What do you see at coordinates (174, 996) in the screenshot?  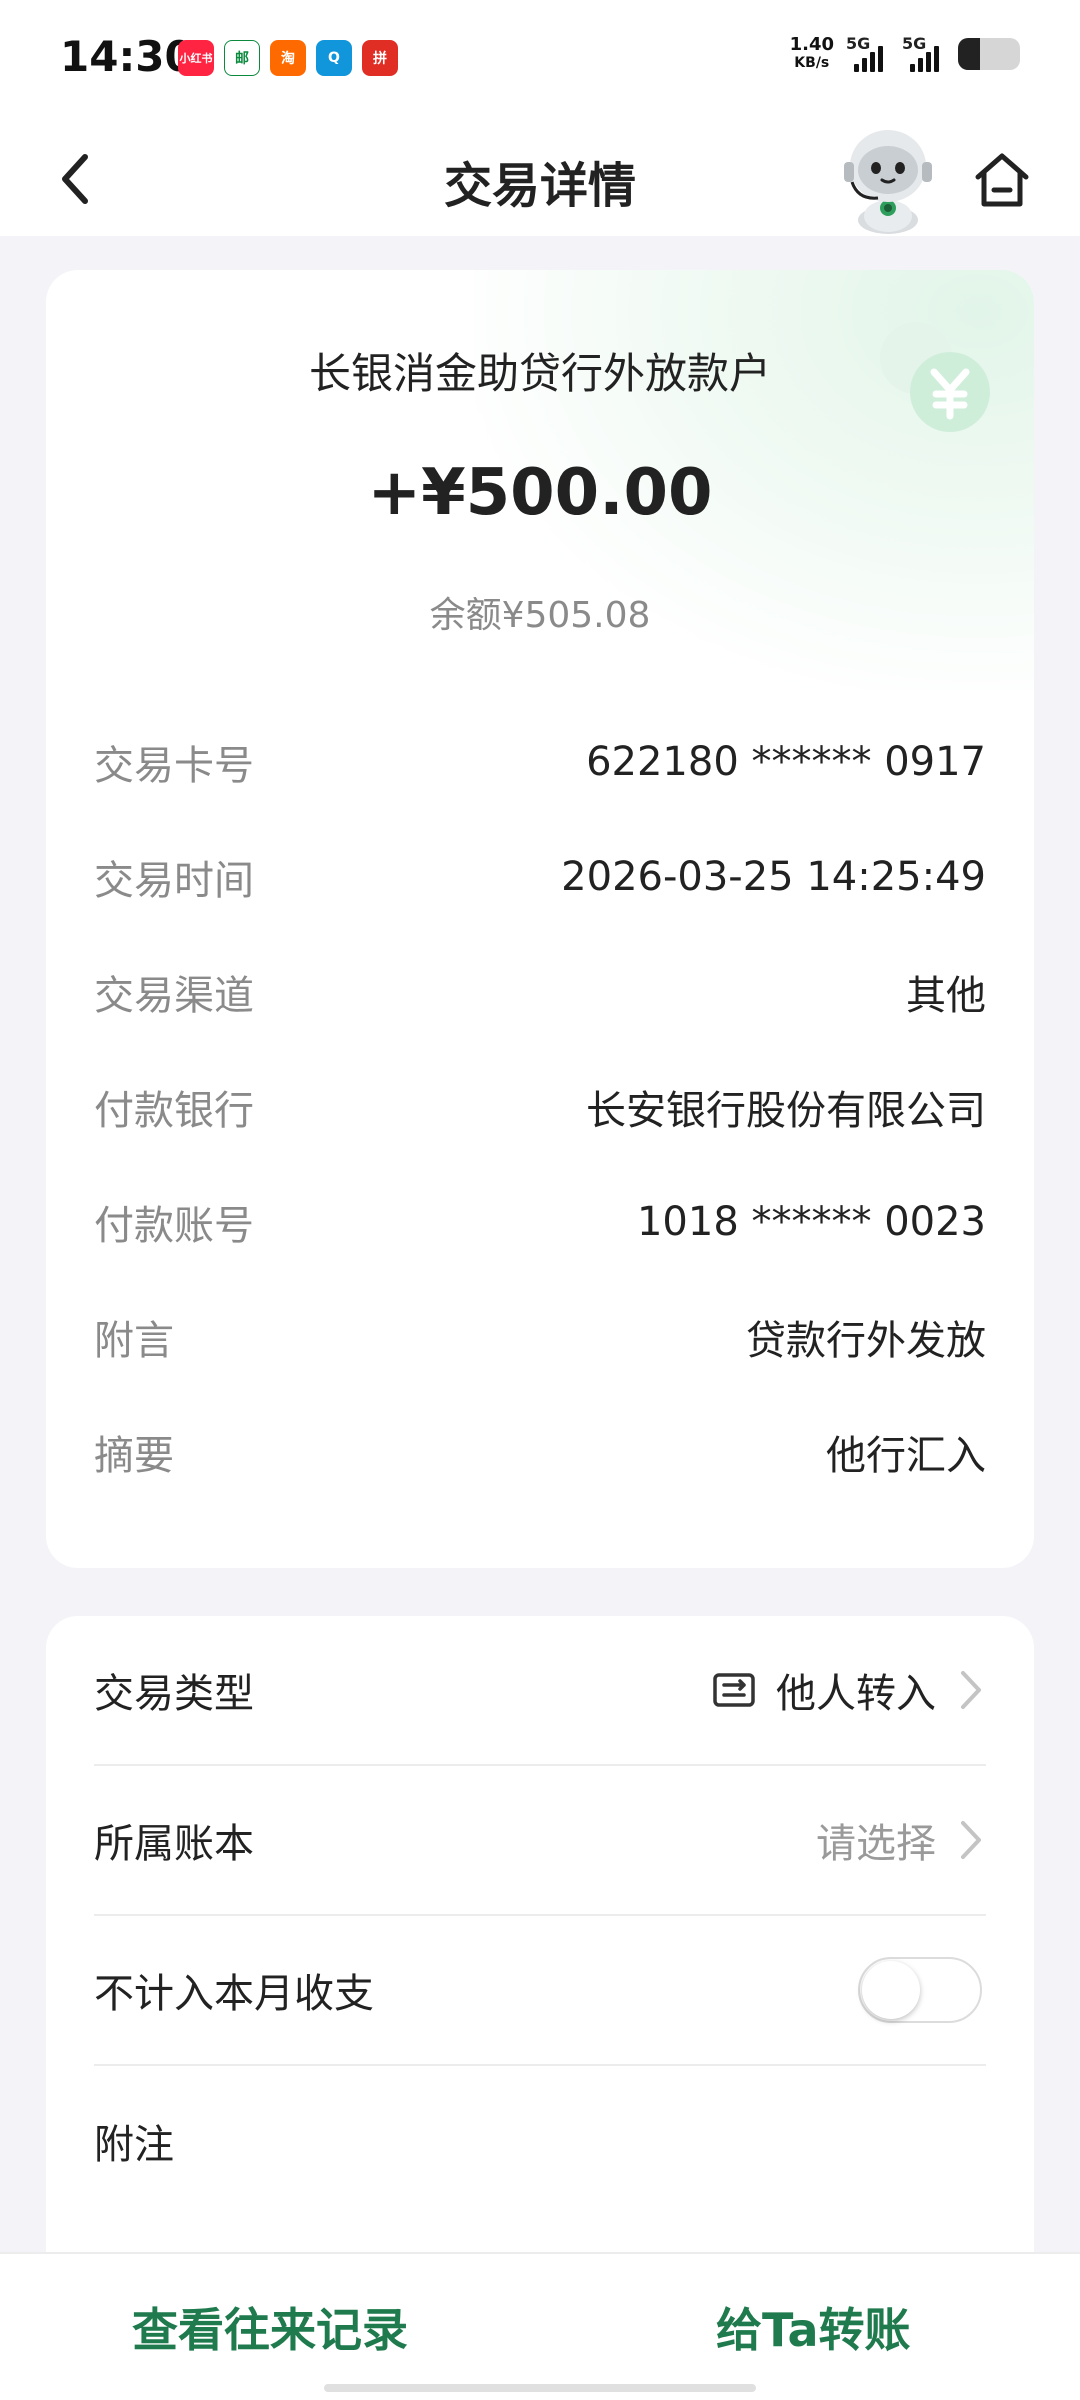 I see `detail-label: 交易渠道` at bounding box center [174, 996].